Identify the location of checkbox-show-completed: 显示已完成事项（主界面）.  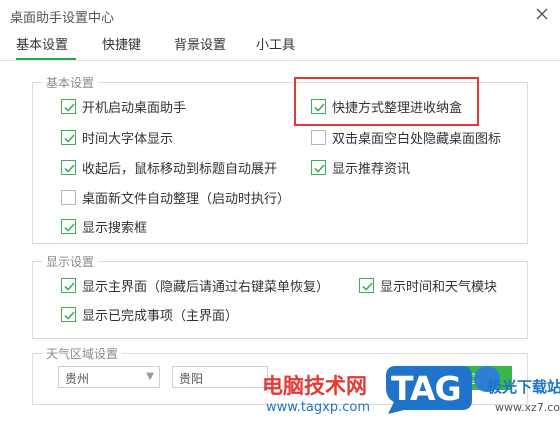
(150, 314).